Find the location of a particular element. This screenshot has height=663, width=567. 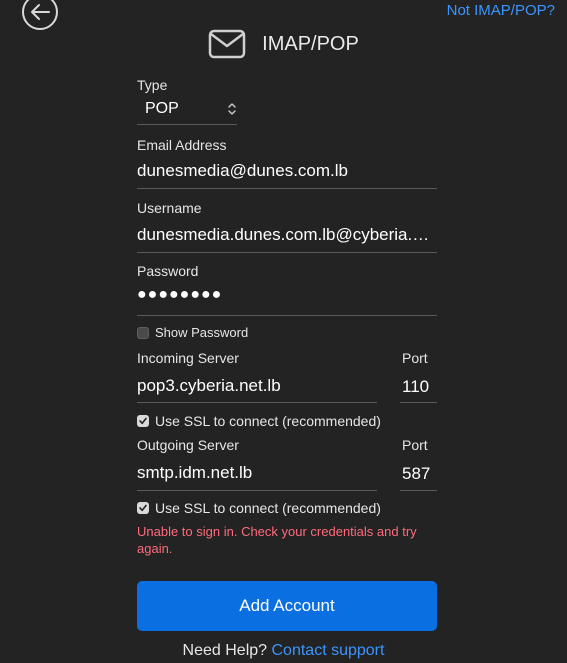

account-type-value: POP is located at coordinates (162, 108).